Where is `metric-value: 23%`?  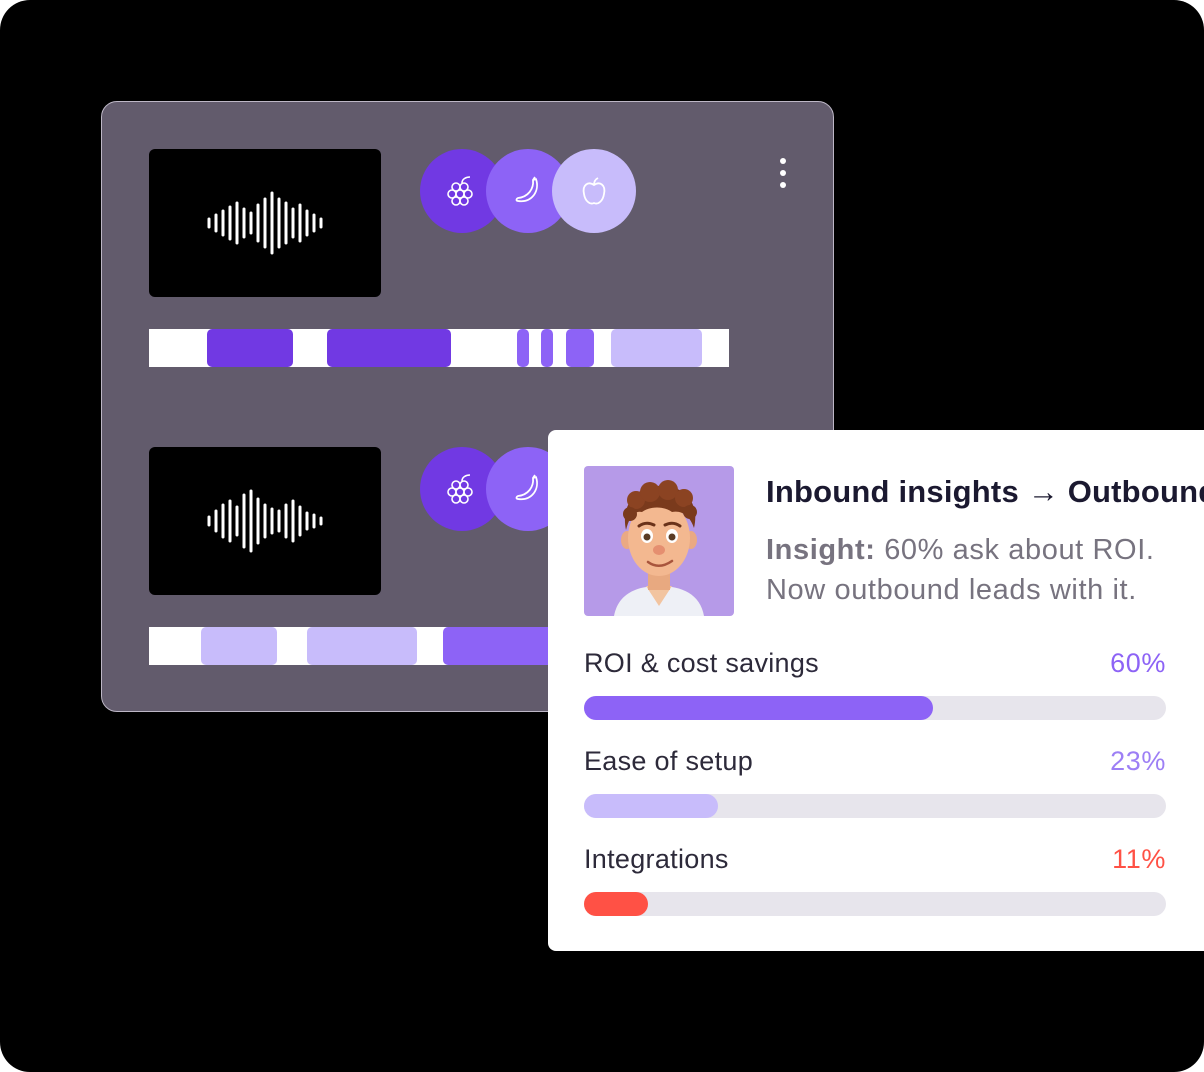 metric-value: 23% is located at coordinates (1138, 761).